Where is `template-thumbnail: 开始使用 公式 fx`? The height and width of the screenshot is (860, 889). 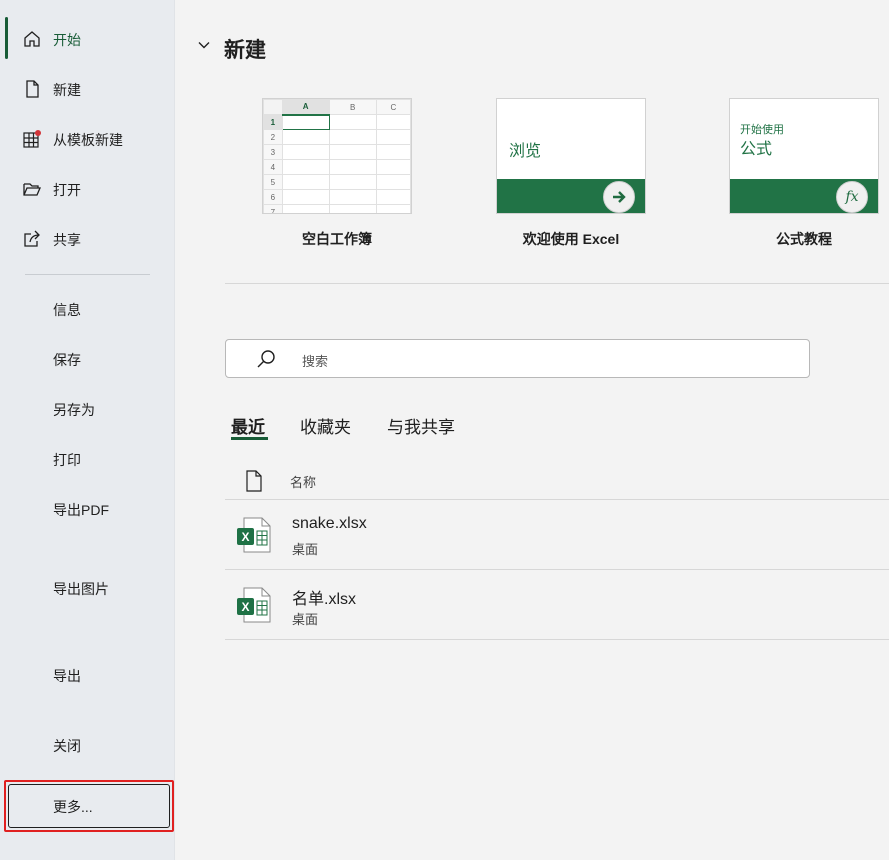 template-thumbnail: 开始使用 公式 fx is located at coordinates (804, 156).